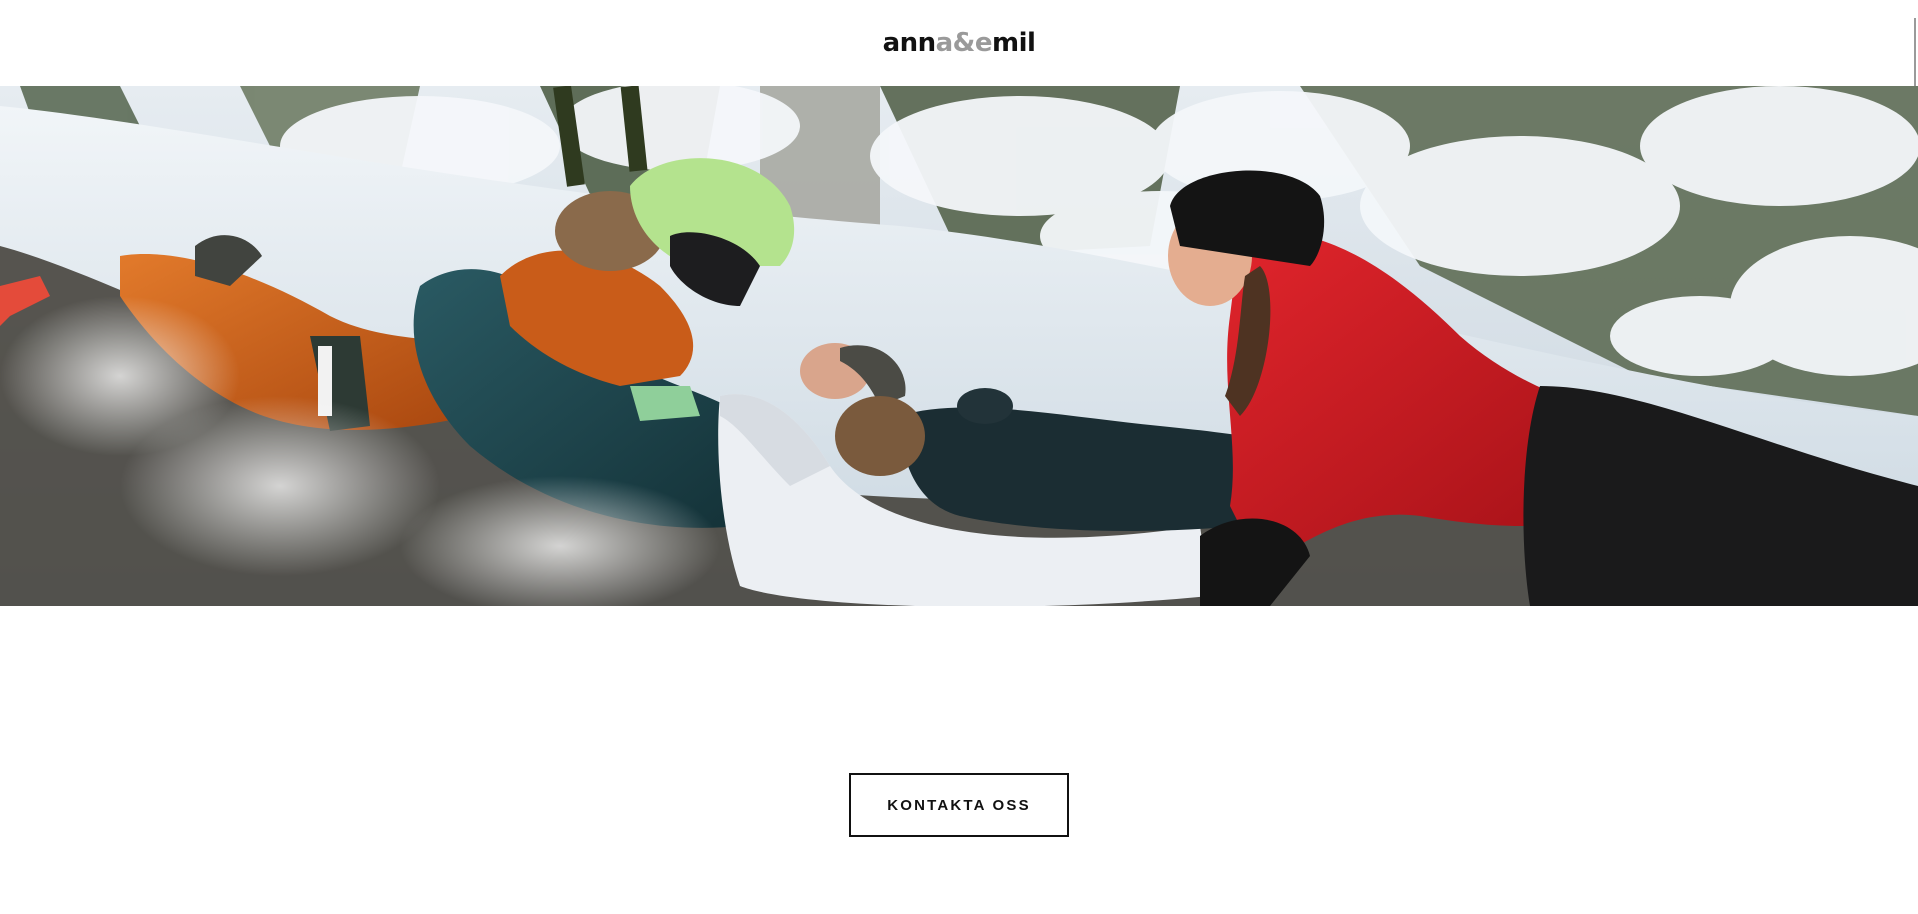  I want to click on logo-part-3: mil, so click(1014, 43).